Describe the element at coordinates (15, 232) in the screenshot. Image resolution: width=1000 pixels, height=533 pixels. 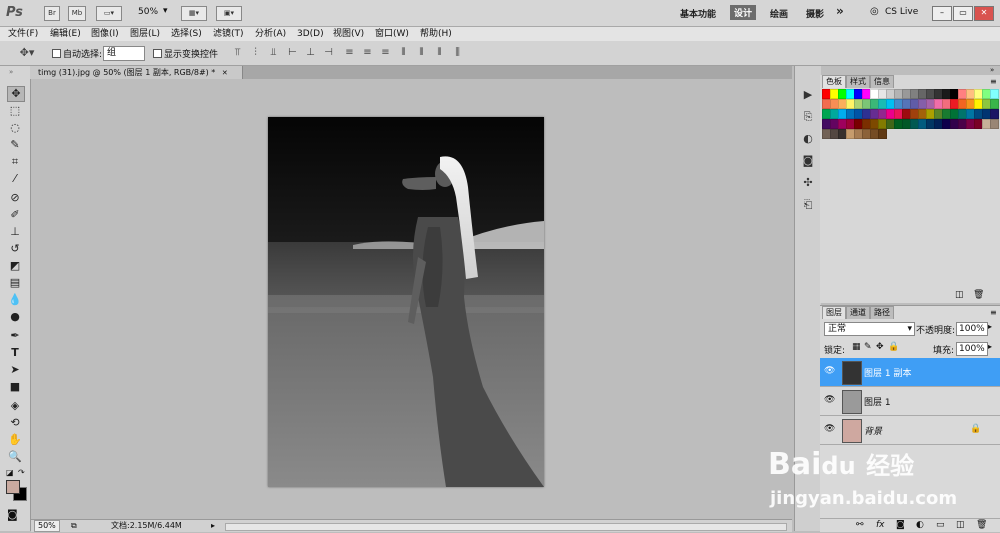
I see `clone-stamp-tool-icon: ⊥` at that location.